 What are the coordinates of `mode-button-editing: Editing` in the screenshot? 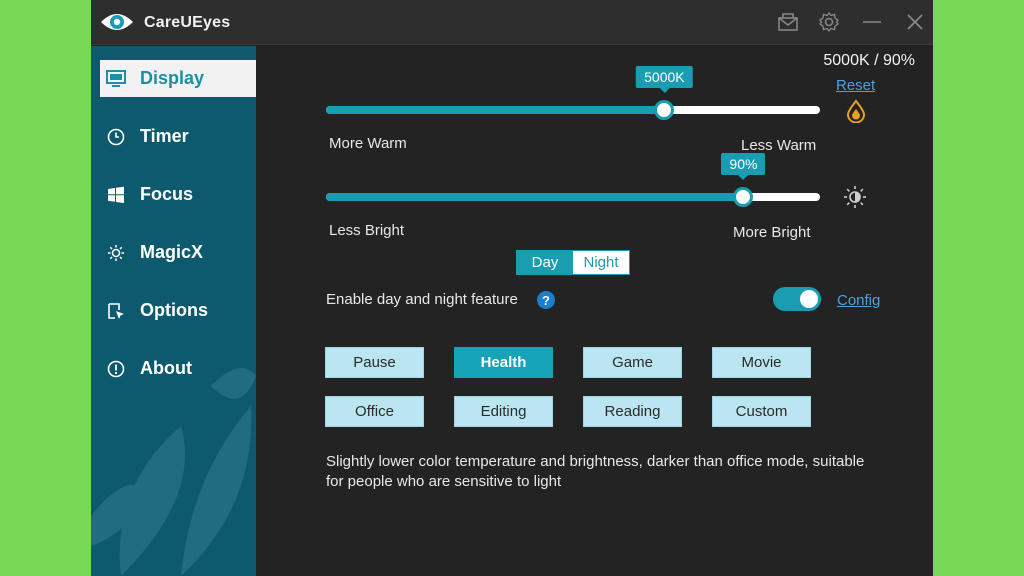 It's located at (503, 411).